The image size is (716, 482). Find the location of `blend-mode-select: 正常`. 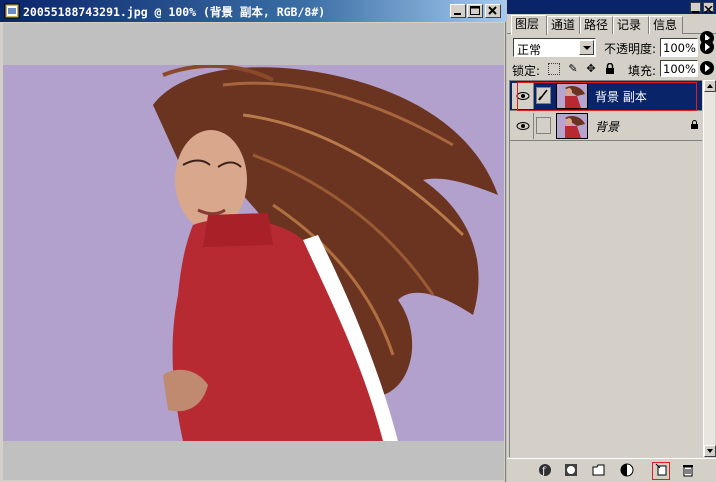

blend-mode-select: 正常 is located at coordinates (554, 47).